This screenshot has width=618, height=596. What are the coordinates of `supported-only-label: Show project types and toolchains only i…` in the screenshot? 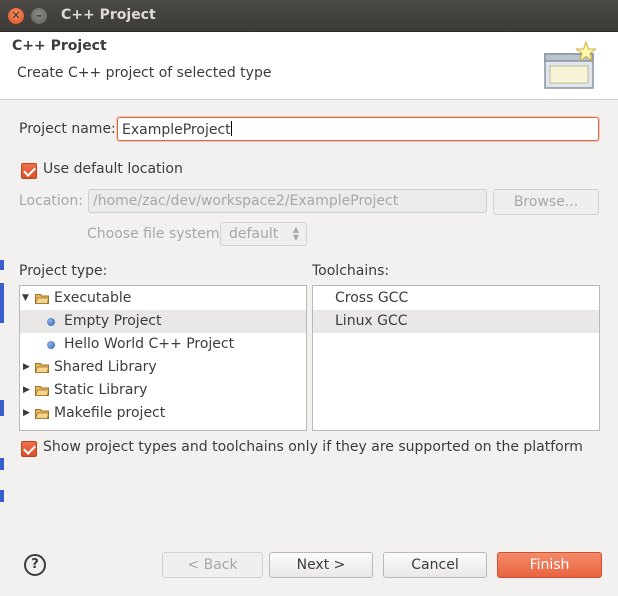 It's located at (313, 447).